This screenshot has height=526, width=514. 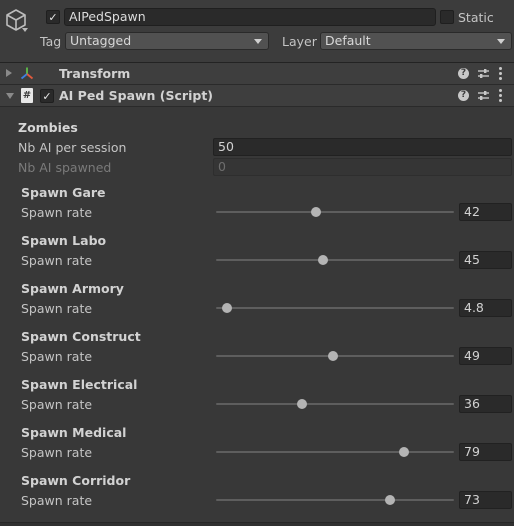 I want to click on spawn-rate-field: 4.8, so click(x=485, y=308).